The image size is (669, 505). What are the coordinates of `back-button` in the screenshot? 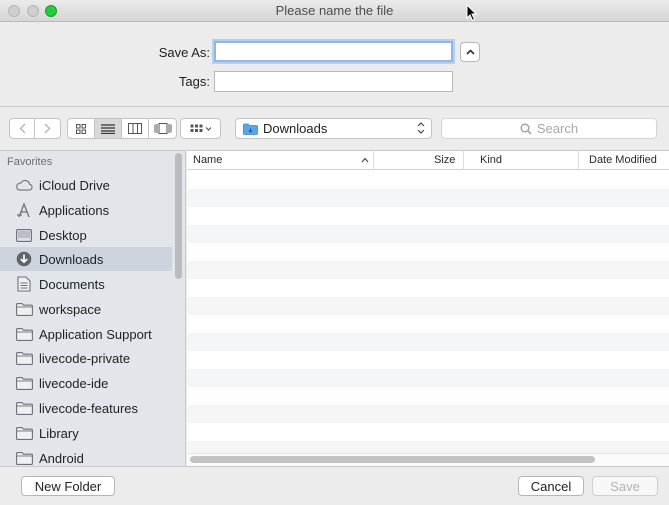 It's located at (22, 128).